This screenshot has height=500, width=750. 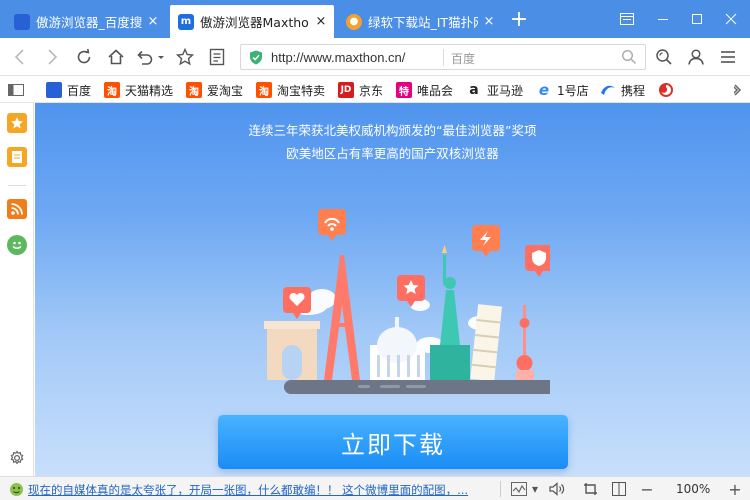 What do you see at coordinates (693, 489) in the screenshot?
I see `zoom-level: 100%` at bounding box center [693, 489].